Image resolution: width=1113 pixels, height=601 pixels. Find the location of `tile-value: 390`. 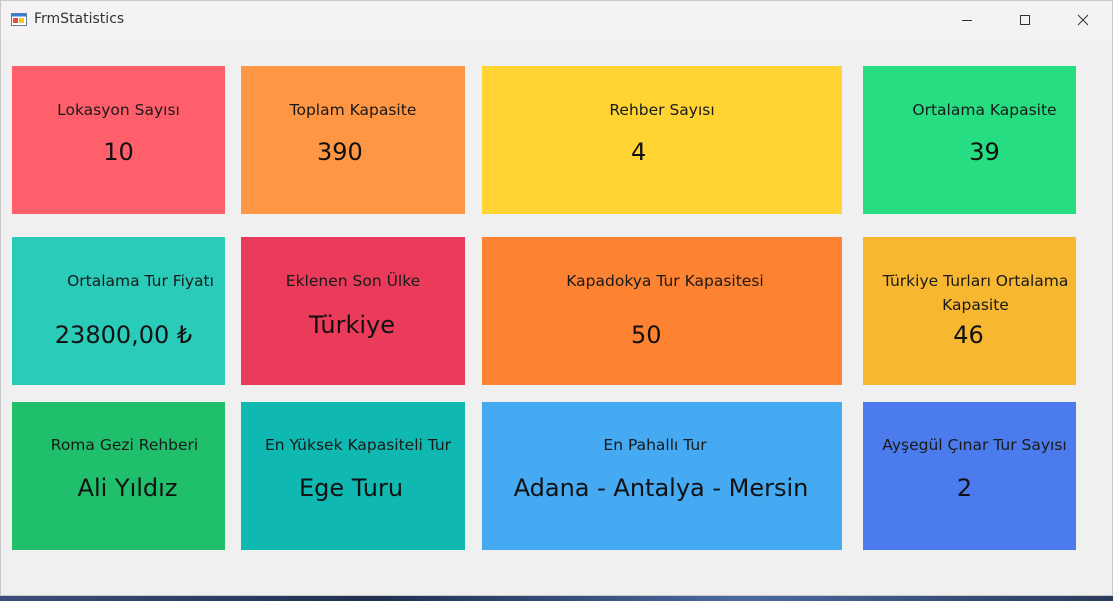

tile-value: 390 is located at coordinates (340, 152).